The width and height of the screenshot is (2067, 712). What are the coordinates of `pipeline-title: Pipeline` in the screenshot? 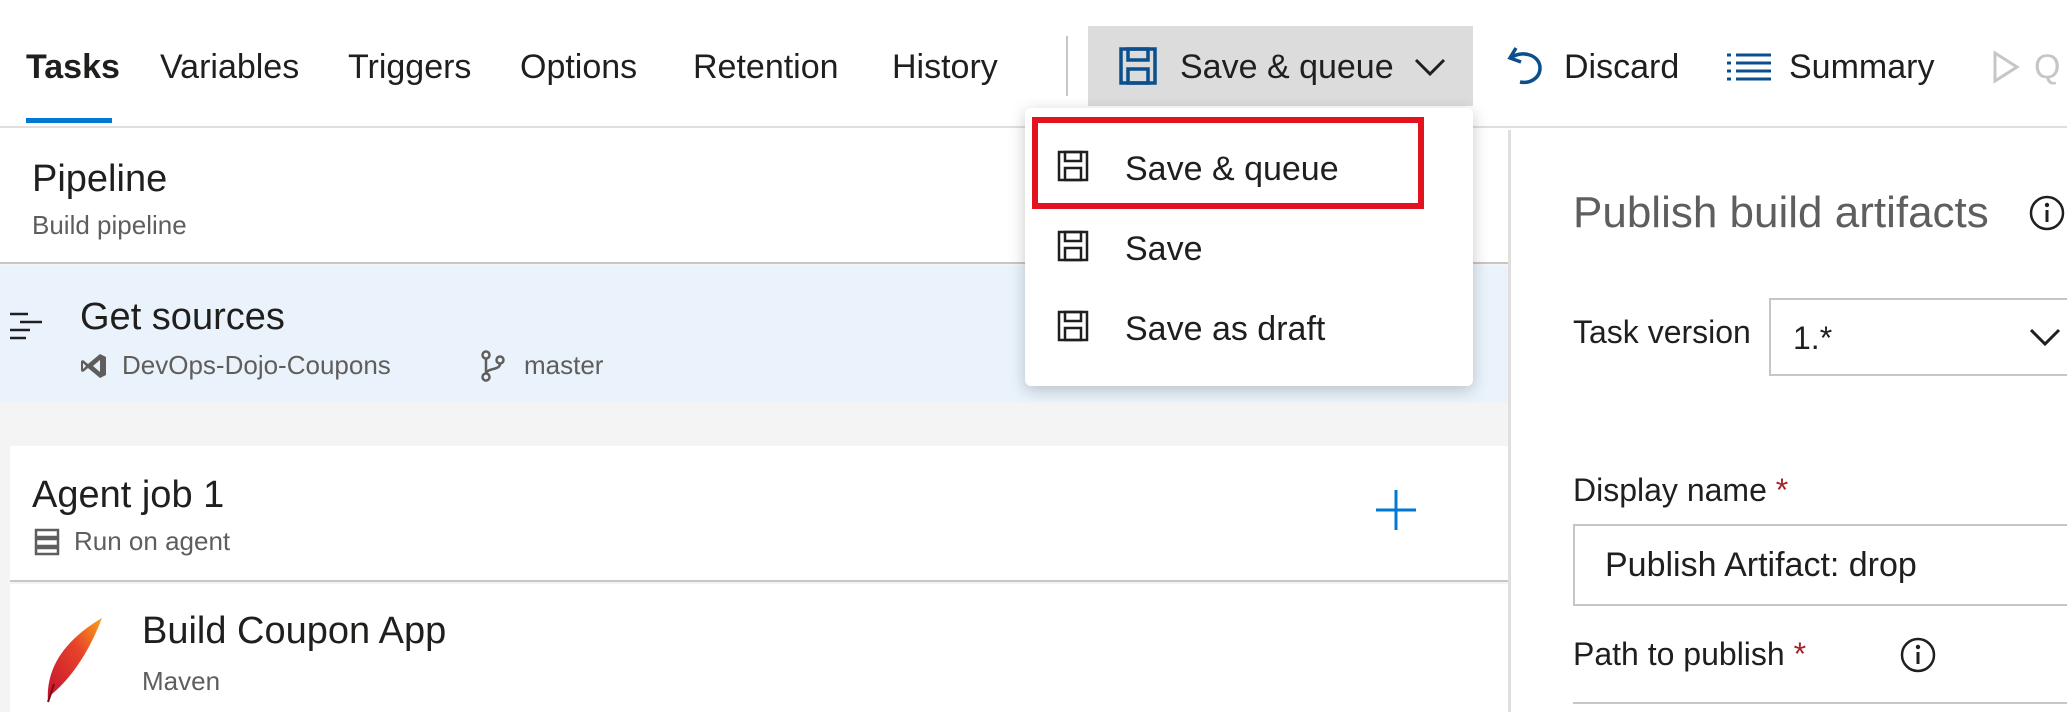 It's located at (100, 179).